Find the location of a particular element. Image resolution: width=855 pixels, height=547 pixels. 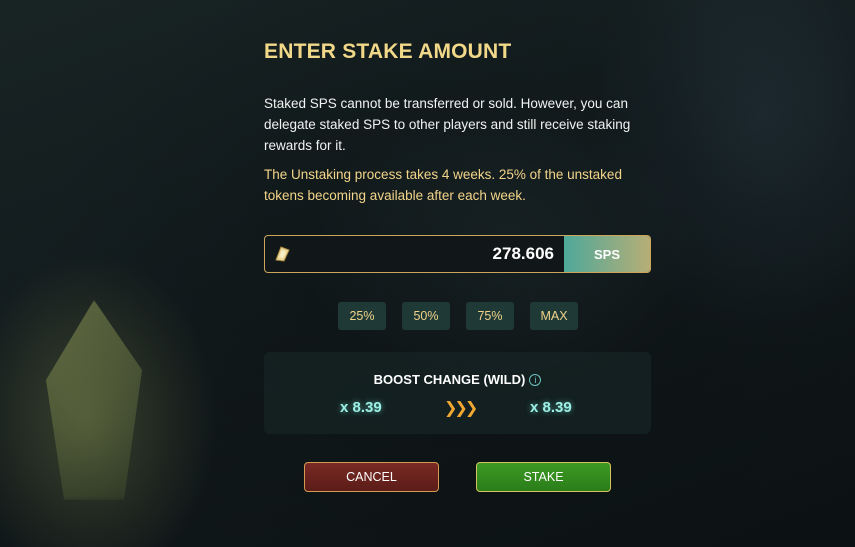

cancel-button: CANCEL is located at coordinates (371, 477).